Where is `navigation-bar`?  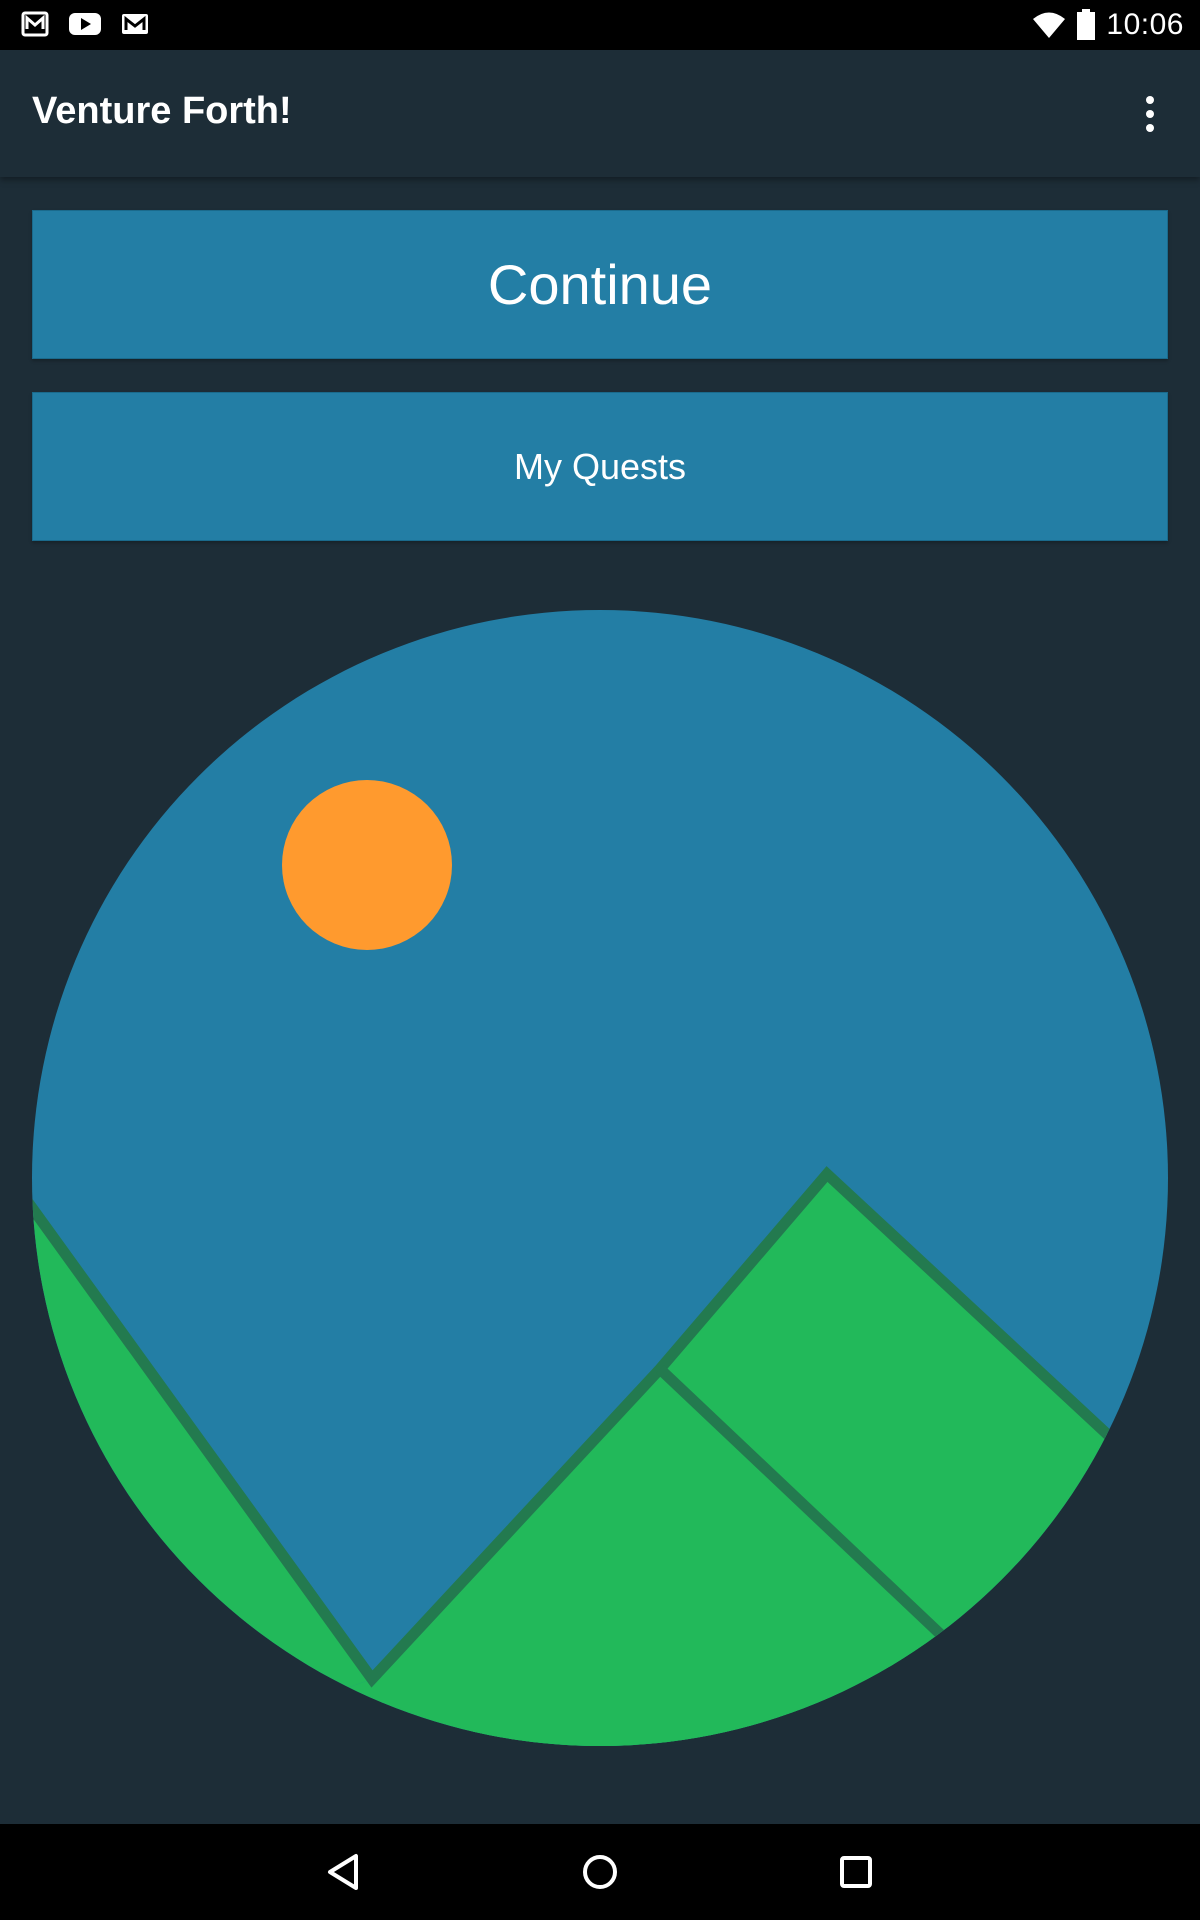
navigation-bar is located at coordinates (600, 1872).